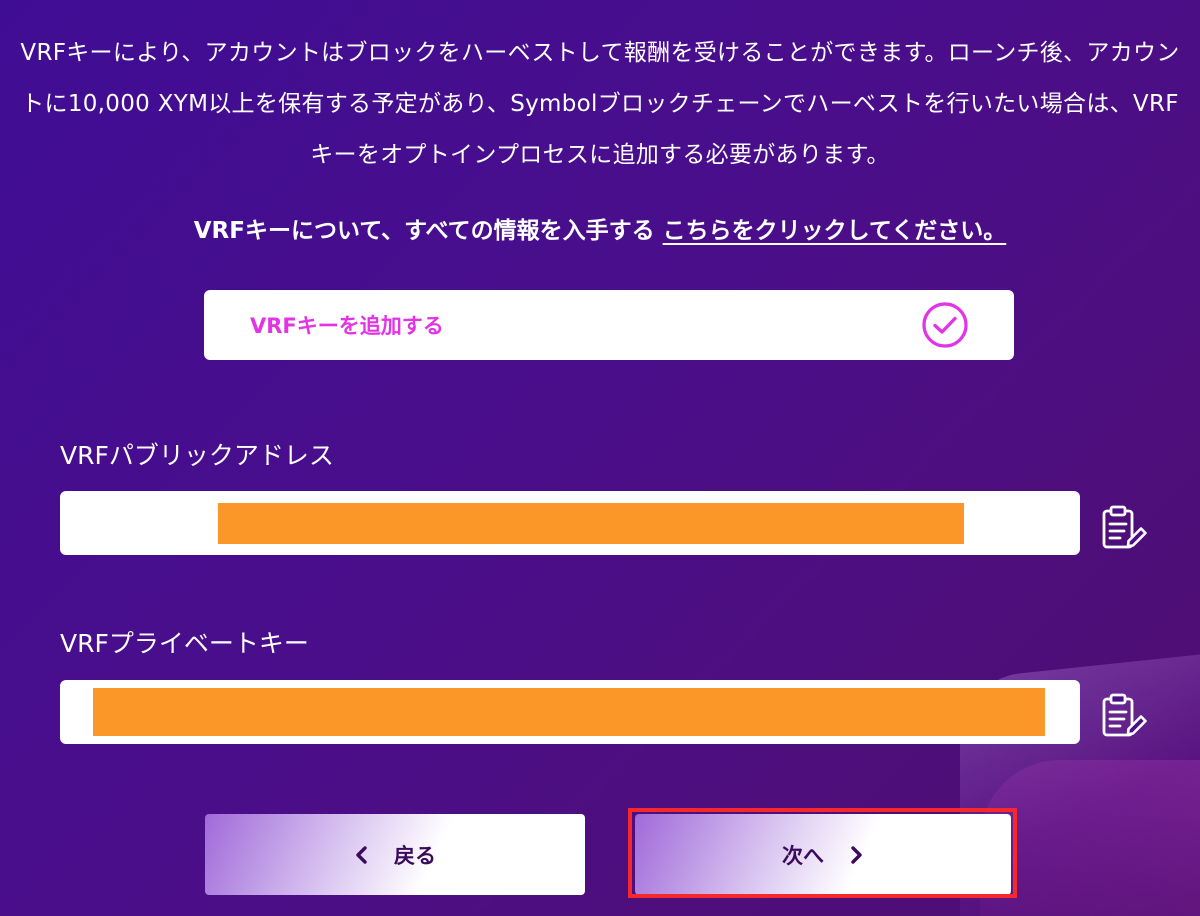  What do you see at coordinates (424, 231) in the screenshot?
I see `vrf-info-text: VRFキーについて、すべての情報を入手する` at bounding box center [424, 231].